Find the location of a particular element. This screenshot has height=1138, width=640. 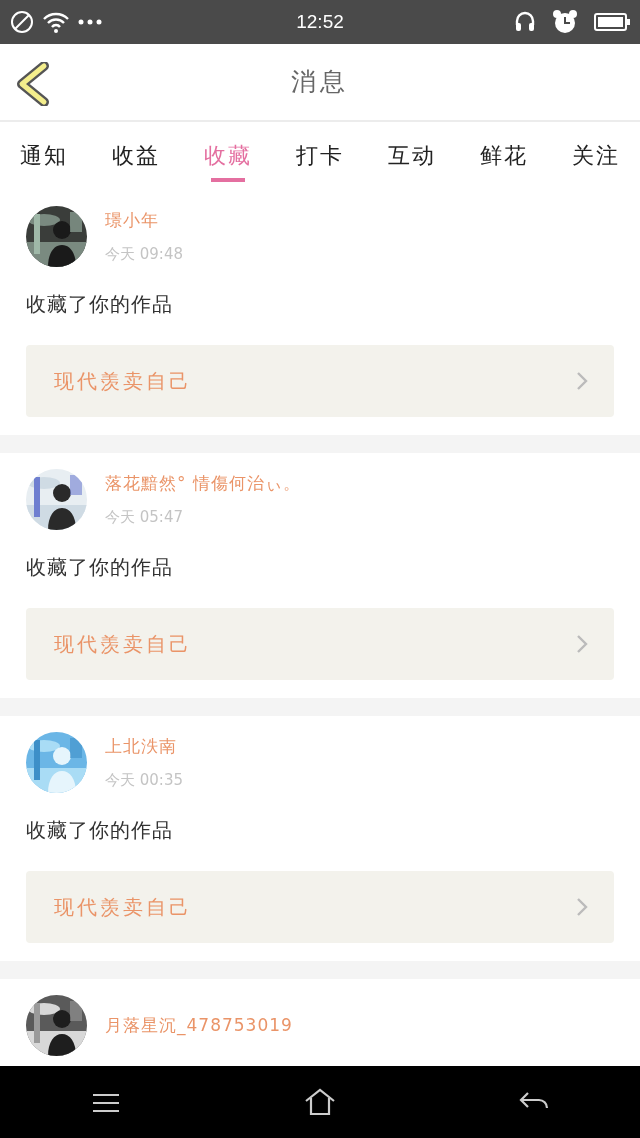

back-icon is located at coordinates (33, 84).